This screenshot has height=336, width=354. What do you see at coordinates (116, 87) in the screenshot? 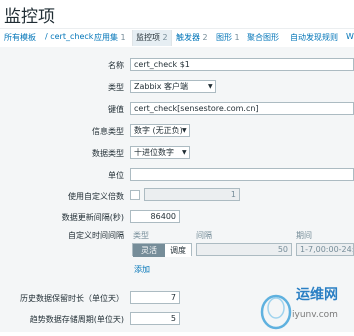
I see `type-label: 类型` at bounding box center [116, 87].